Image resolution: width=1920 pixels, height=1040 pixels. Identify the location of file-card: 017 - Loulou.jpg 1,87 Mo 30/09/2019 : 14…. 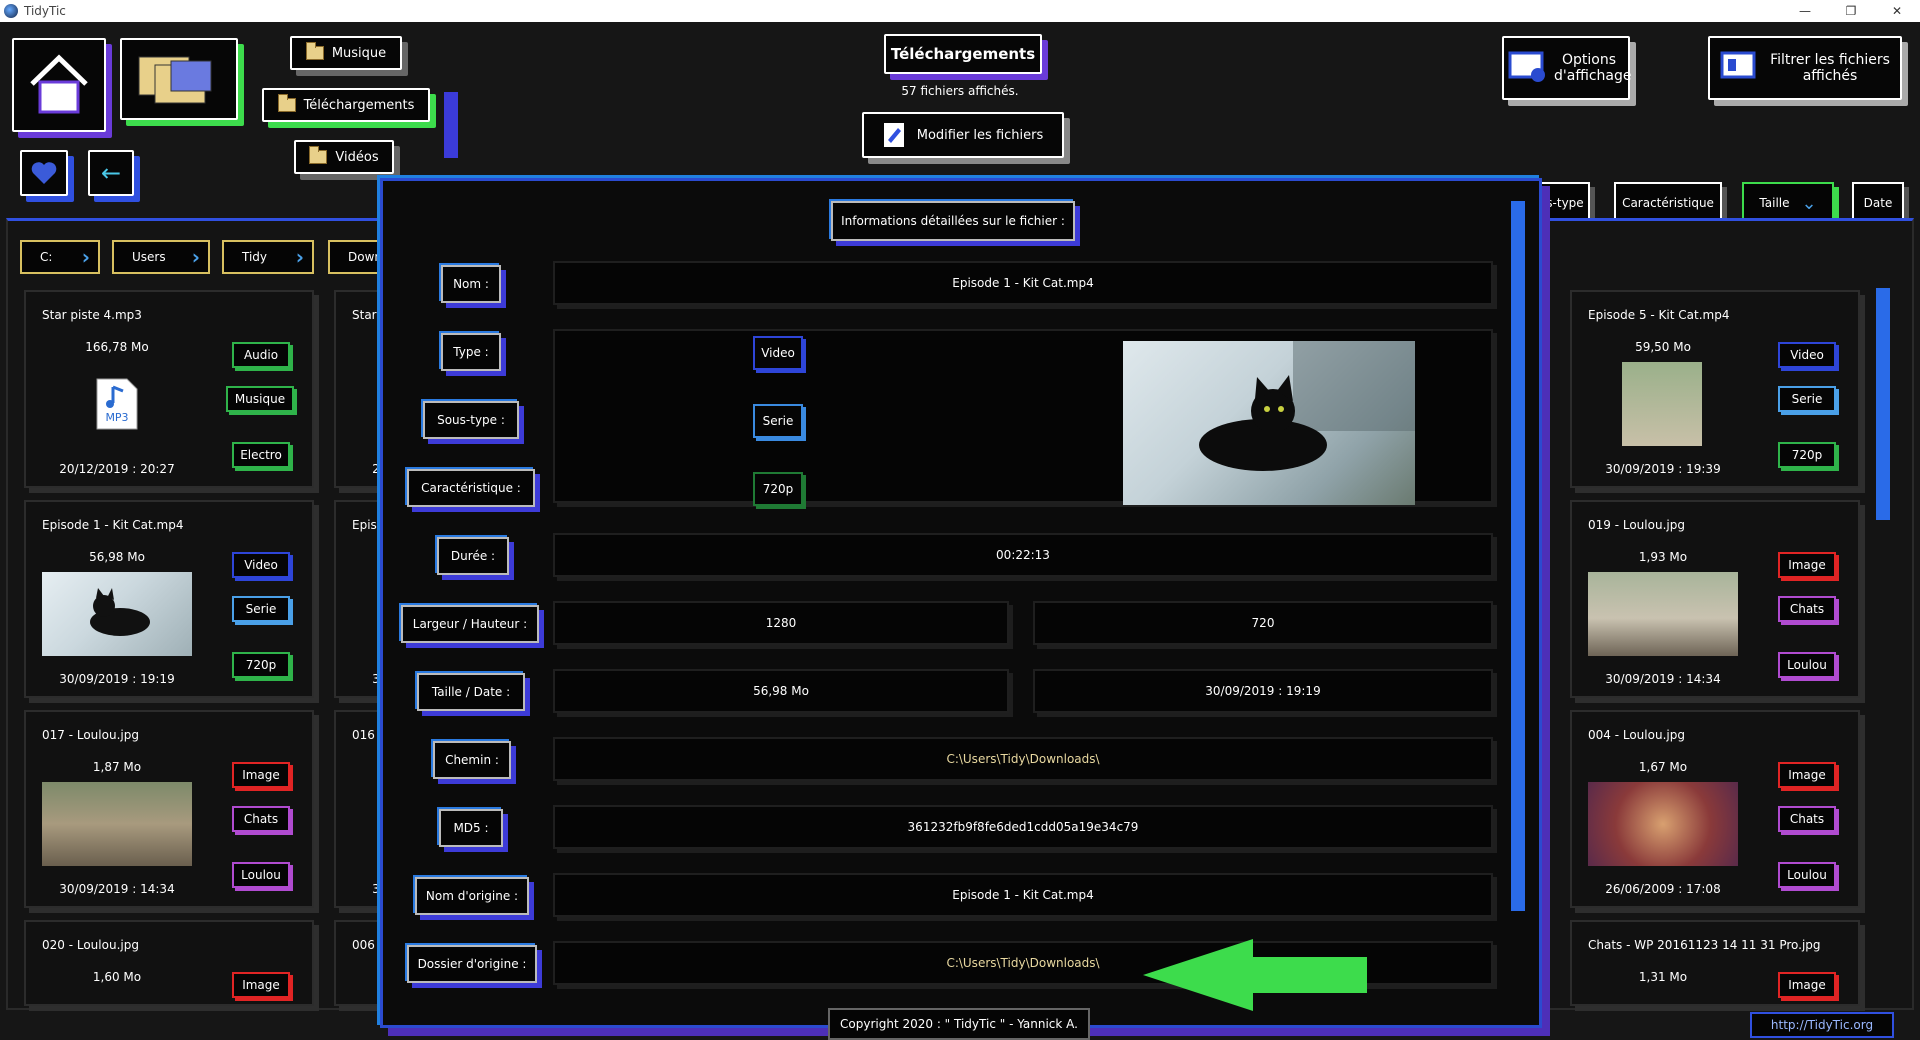
(169, 809).